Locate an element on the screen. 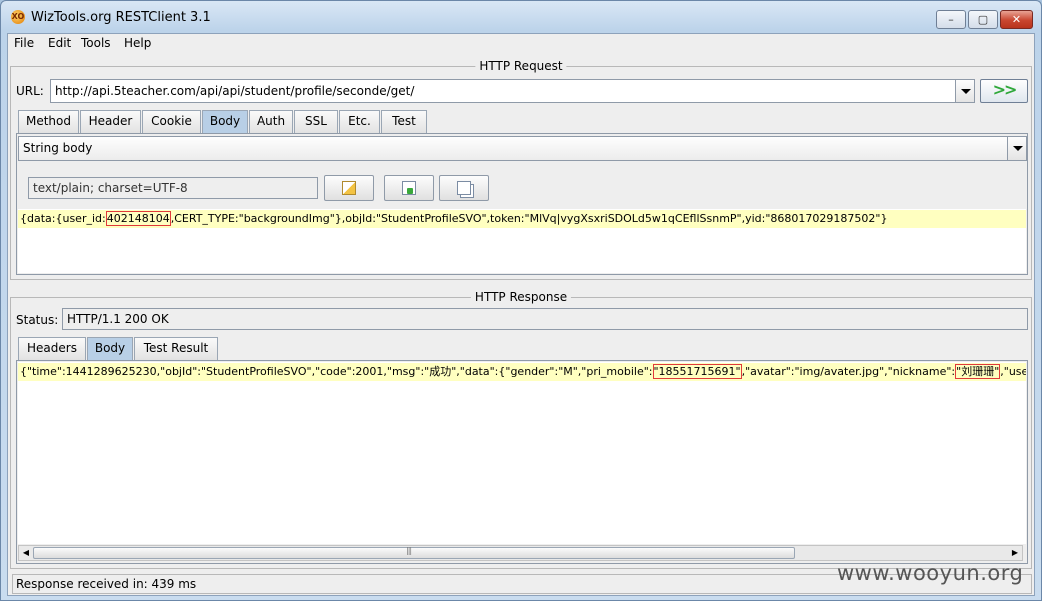 The height and width of the screenshot is (601, 1042). mobile-highlight: "18551715691" is located at coordinates (697, 371).